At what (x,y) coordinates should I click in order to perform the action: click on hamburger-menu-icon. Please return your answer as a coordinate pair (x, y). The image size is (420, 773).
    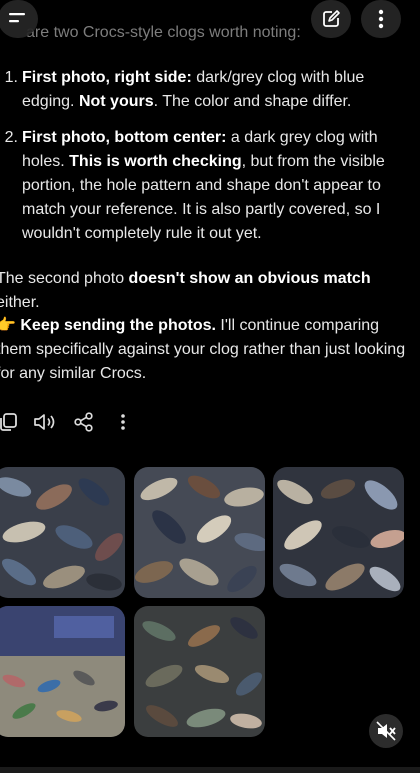
    Looking at the image, I should click on (17, 18).